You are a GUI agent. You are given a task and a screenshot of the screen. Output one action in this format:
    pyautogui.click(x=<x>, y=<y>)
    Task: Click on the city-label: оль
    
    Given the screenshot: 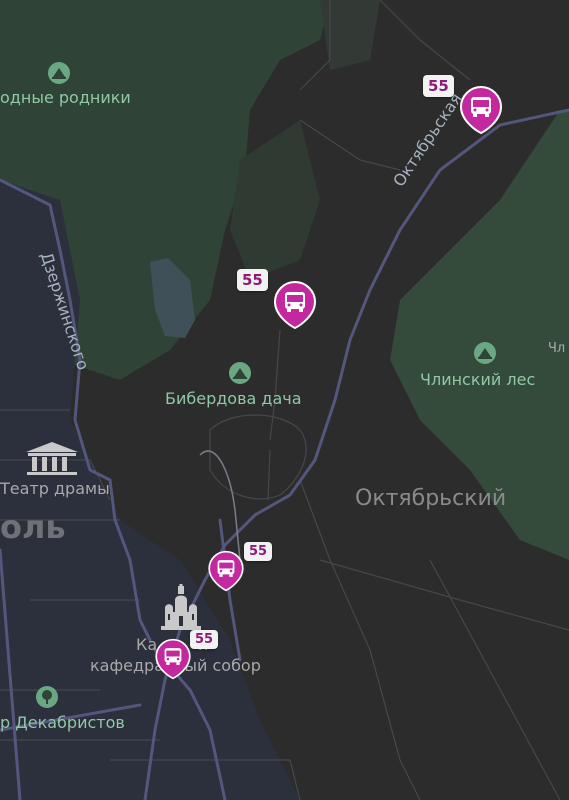 What is the action you would take?
    pyautogui.click(x=33, y=527)
    